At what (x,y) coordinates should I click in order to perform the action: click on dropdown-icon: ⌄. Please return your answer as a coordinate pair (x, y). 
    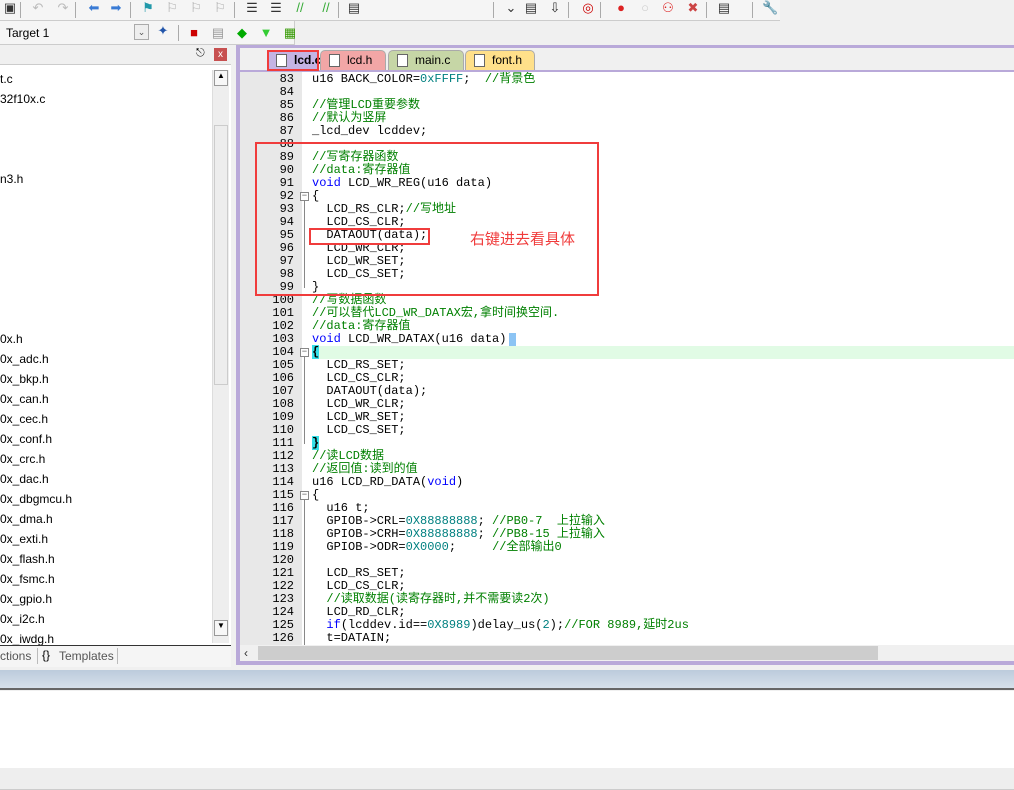
    Looking at the image, I should click on (511, 8).